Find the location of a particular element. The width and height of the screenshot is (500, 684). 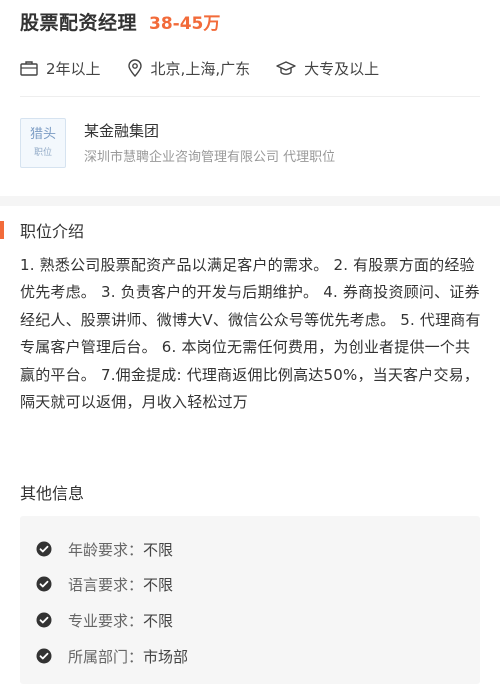

info-item-department: 所属部门： 市场部 is located at coordinates (112, 656).